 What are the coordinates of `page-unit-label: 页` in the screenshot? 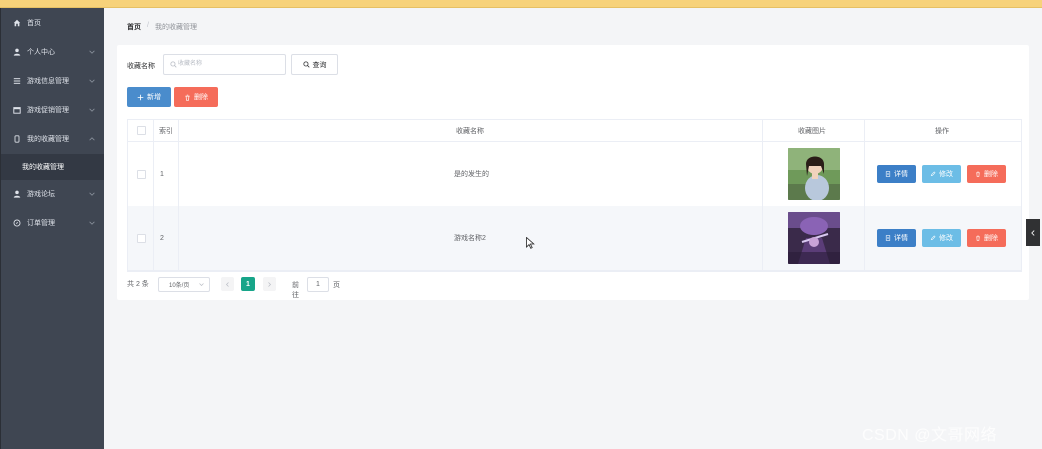 It's located at (336, 285).